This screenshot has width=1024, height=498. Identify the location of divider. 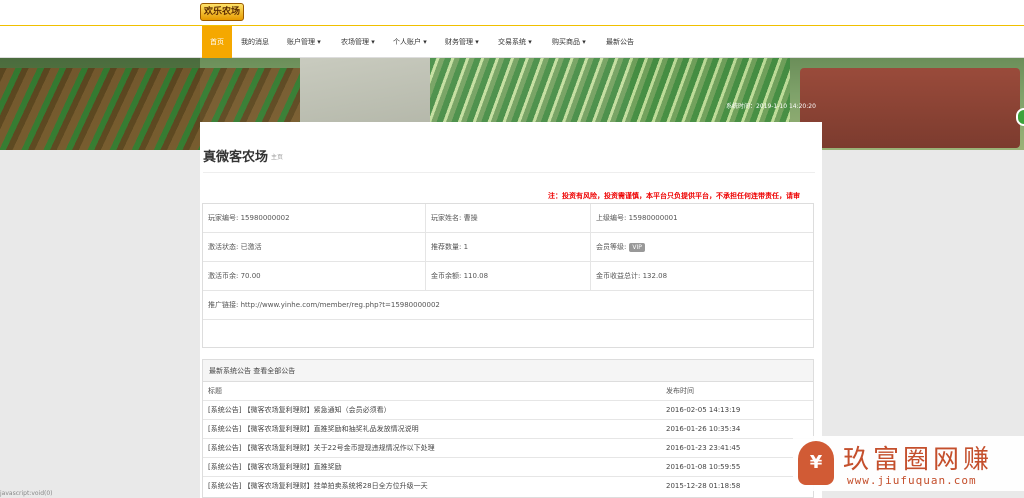
(509, 172).